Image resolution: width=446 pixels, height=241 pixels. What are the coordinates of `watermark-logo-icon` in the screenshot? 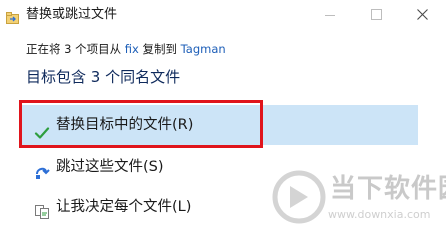 It's located at (299, 197).